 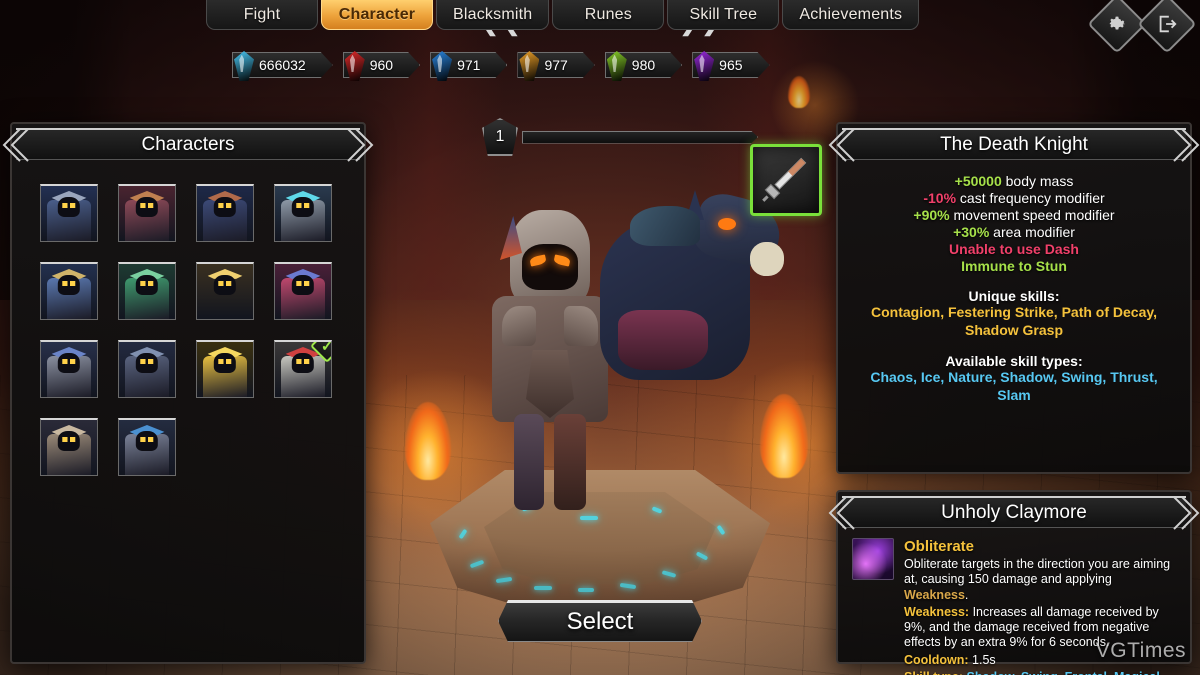 What do you see at coordinates (730, 65) in the screenshot?
I see `currency-purple-gem: 965` at bounding box center [730, 65].